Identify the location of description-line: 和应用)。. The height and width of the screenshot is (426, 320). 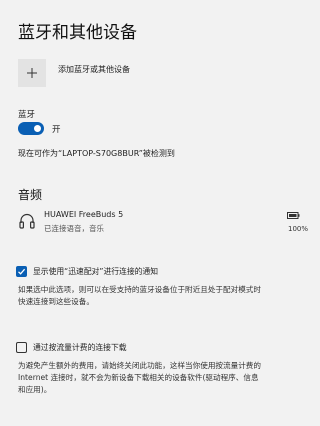
(35, 389).